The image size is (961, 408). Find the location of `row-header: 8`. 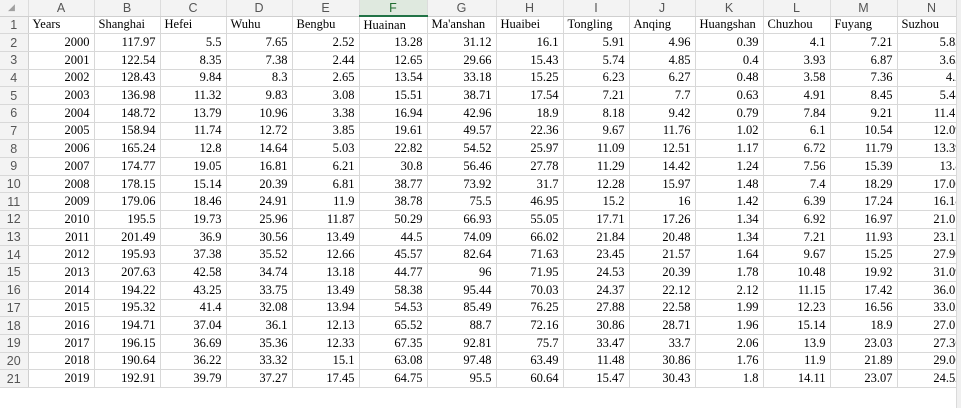

row-header: 8 is located at coordinates (14, 148).